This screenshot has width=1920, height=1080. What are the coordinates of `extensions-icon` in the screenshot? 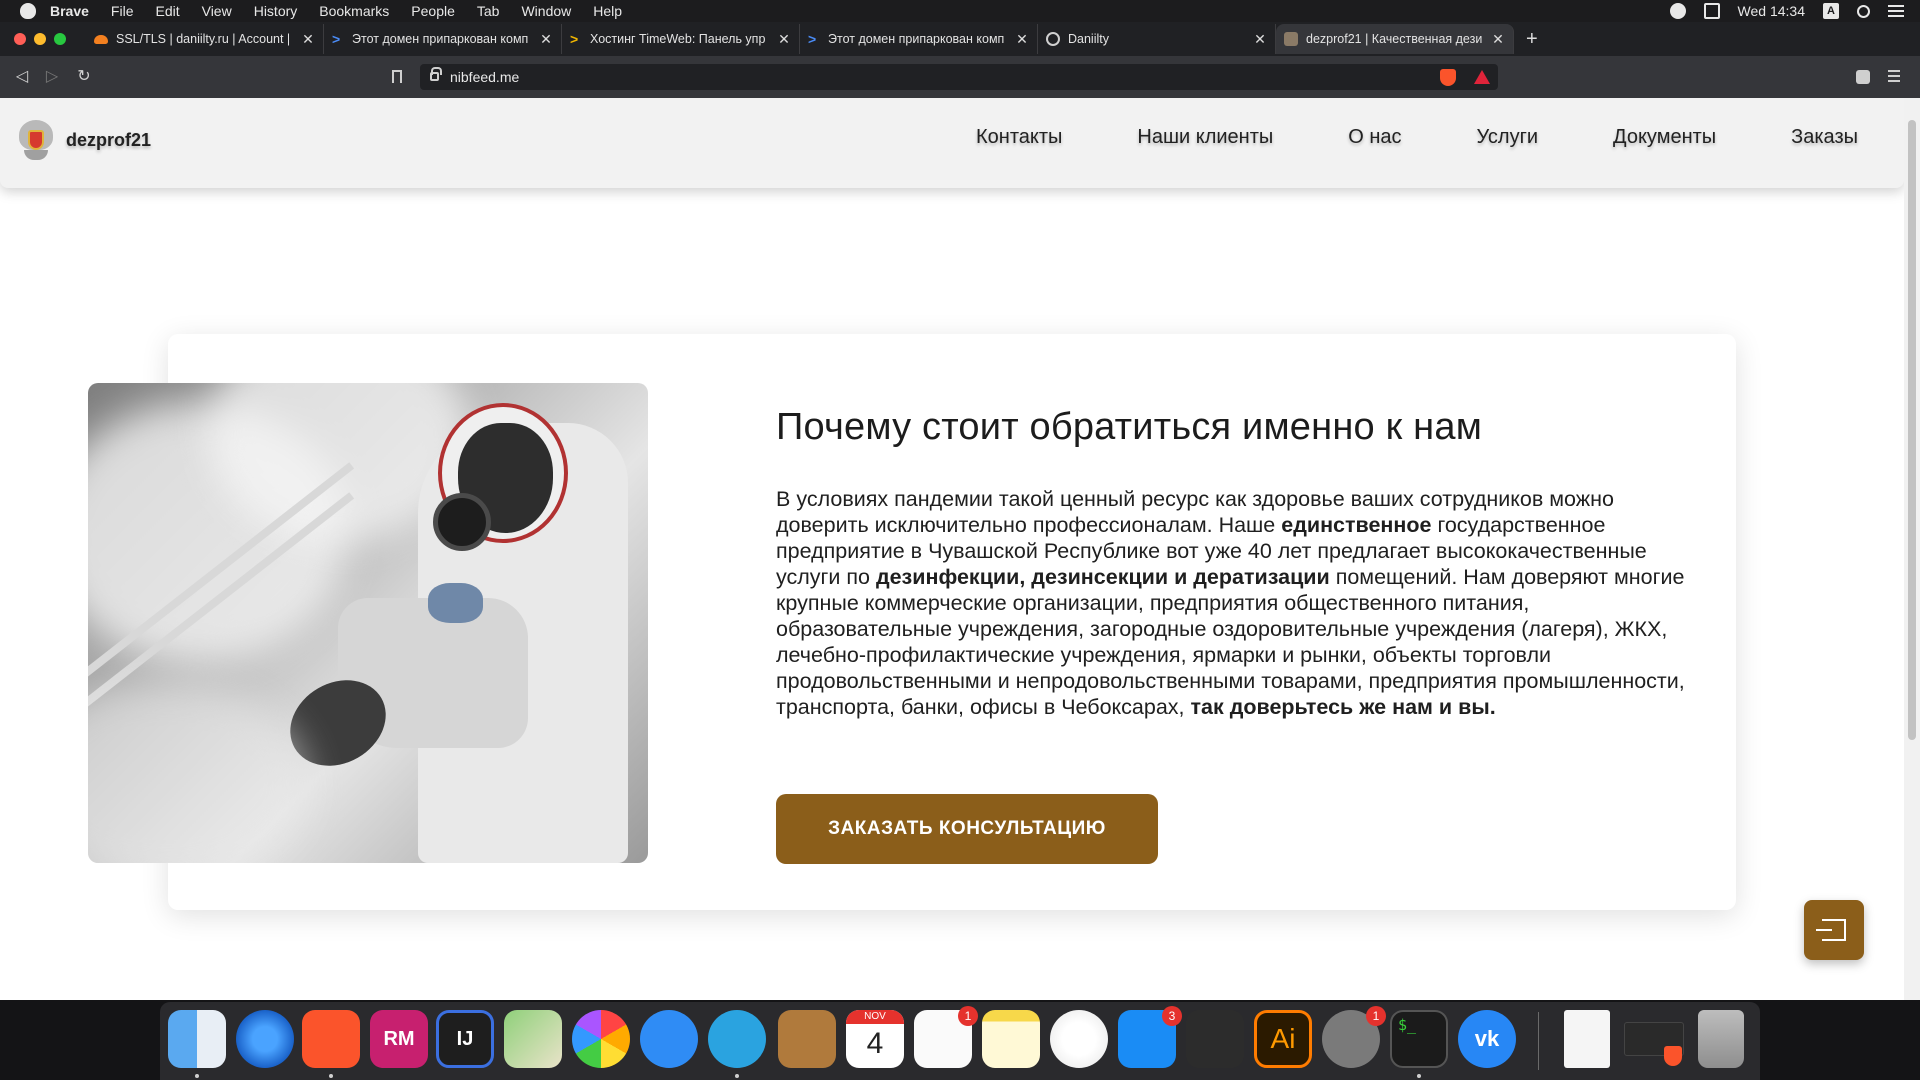 It's located at (1863, 77).